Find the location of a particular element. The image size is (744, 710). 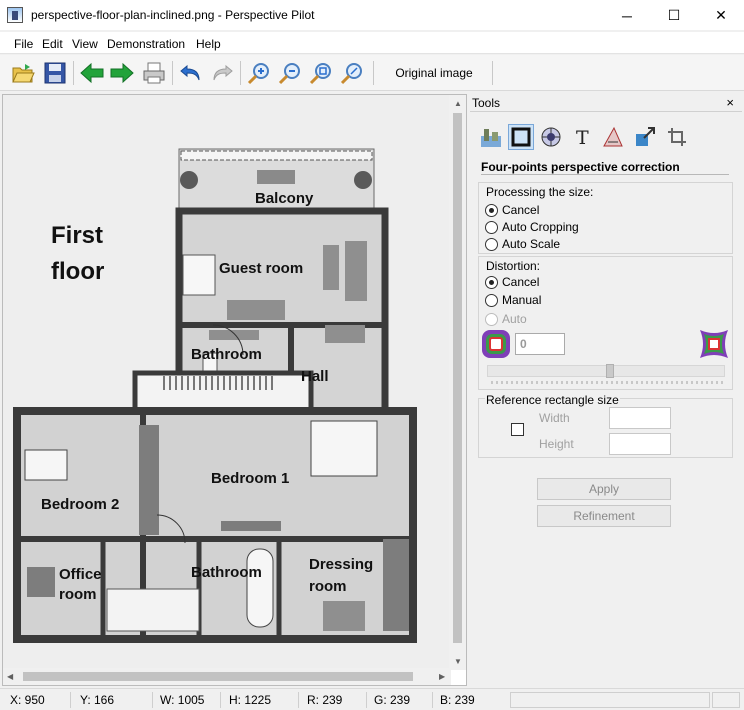

tools-title: Tools is located at coordinates (486, 103).